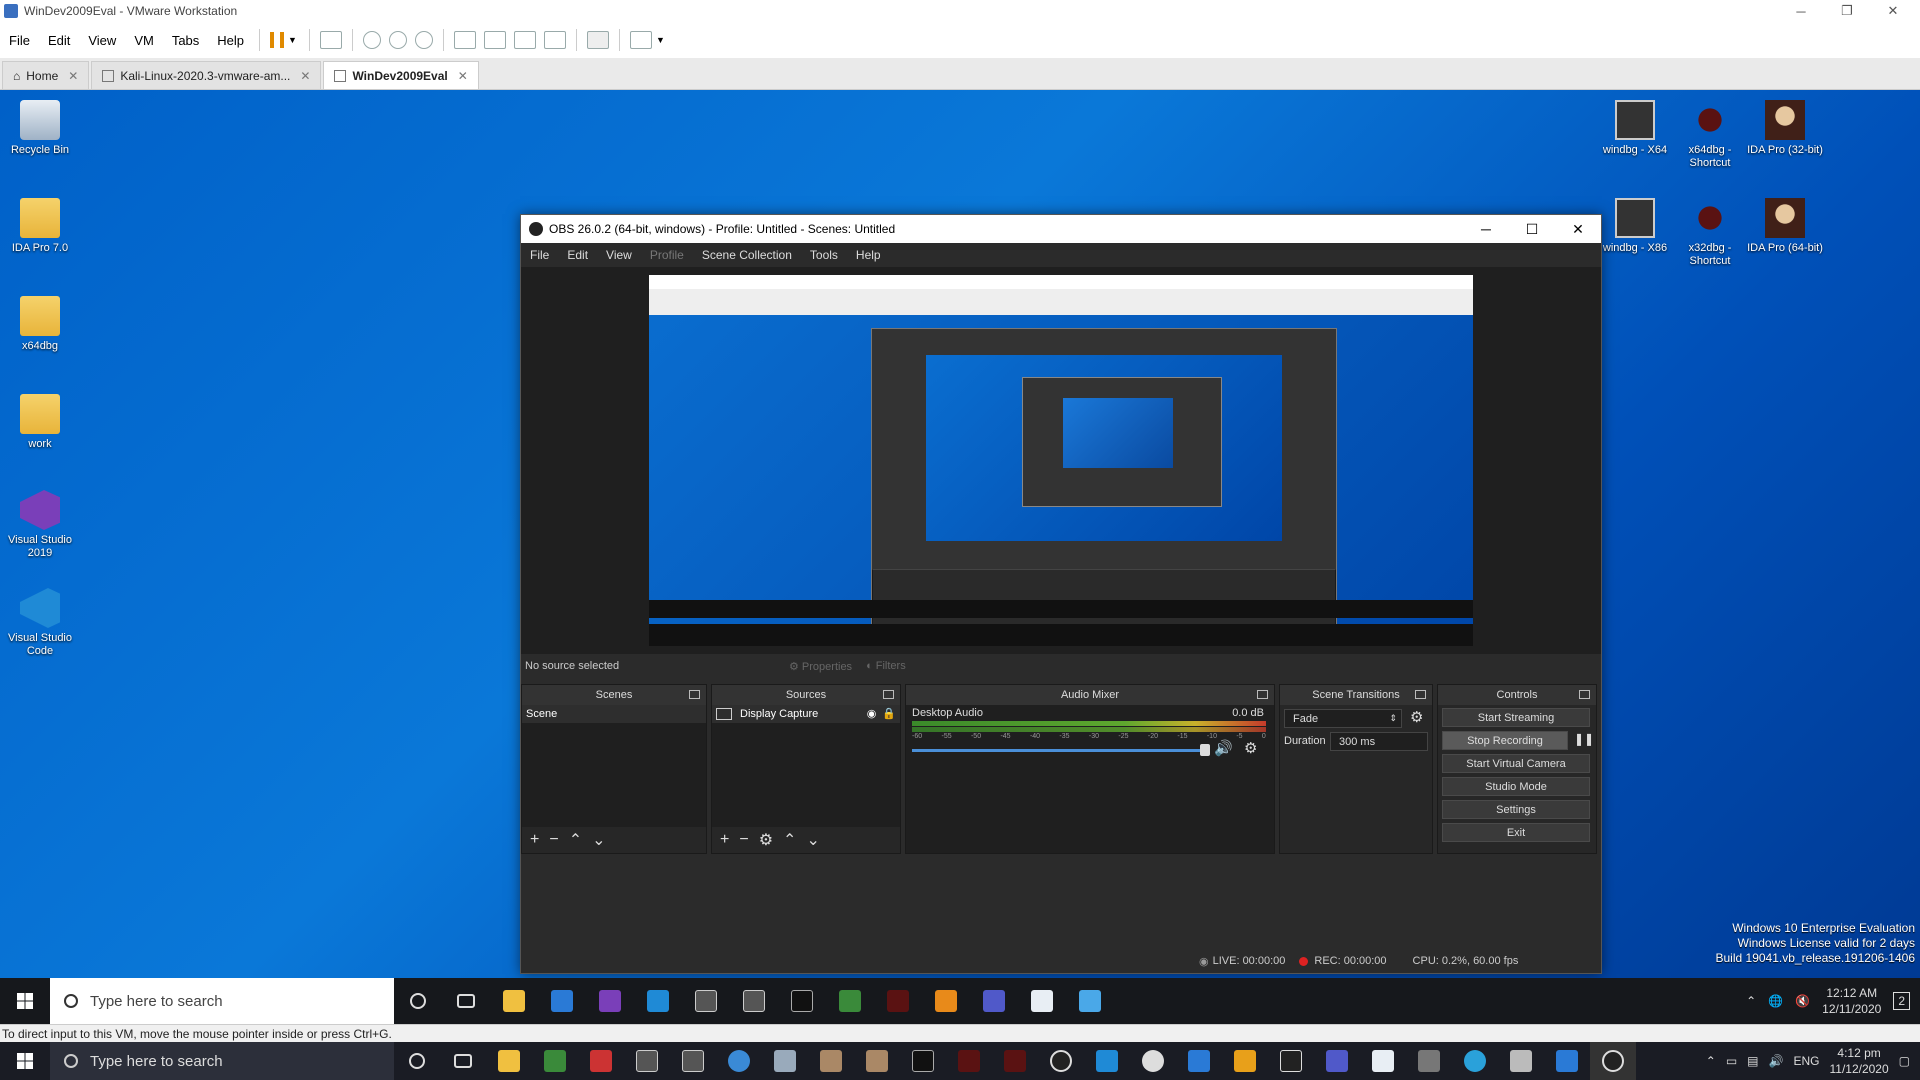 The image size is (1920, 1080). What do you see at coordinates (1851, 1001) in the screenshot?
I see `clock: 12:12 AM 12/11/2020` at bounding box center [1851, 1001].